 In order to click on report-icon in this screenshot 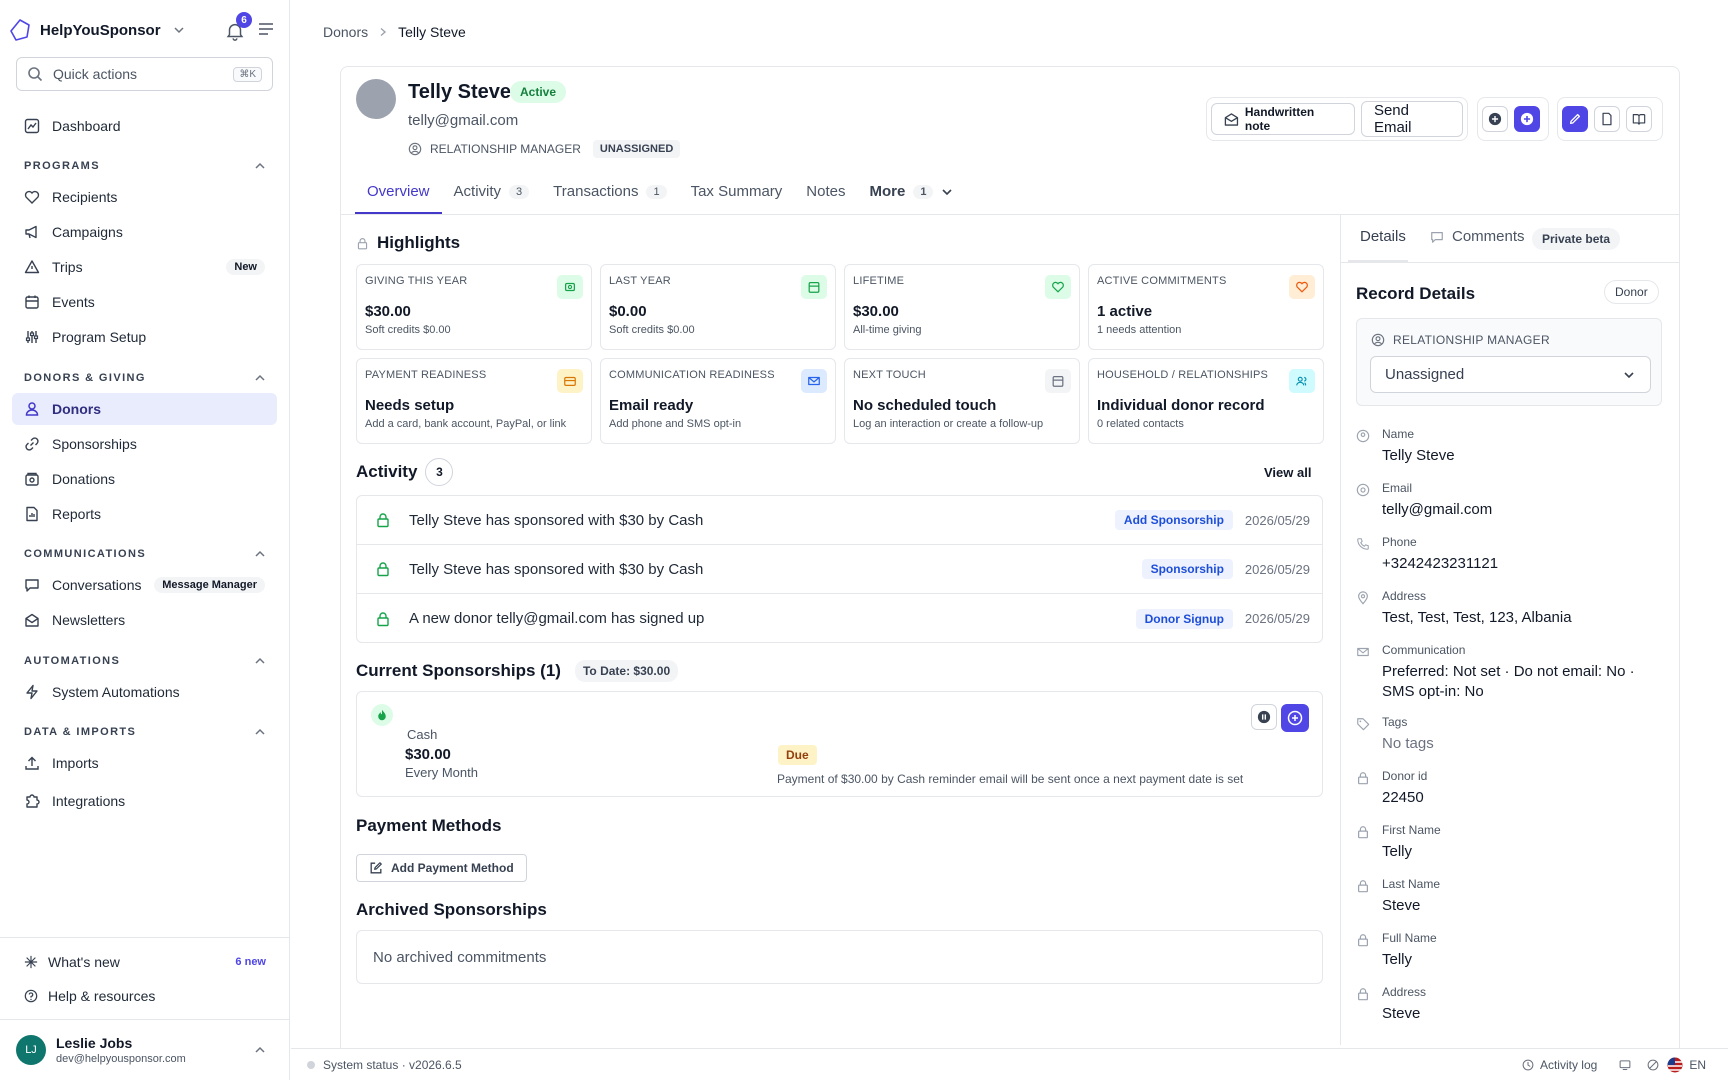, I will do `click(32, 514)`.